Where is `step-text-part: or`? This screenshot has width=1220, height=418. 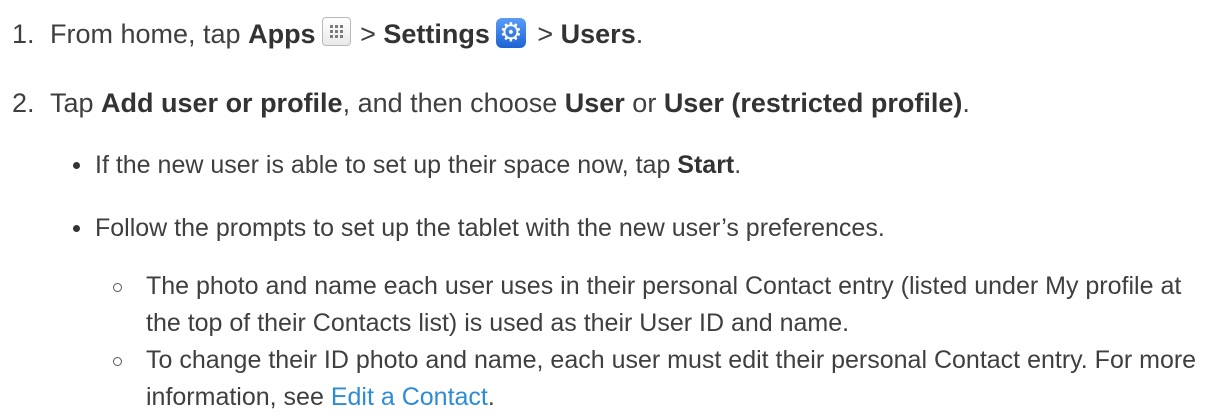 step-text-part: or is located at coordinates (644, 103).